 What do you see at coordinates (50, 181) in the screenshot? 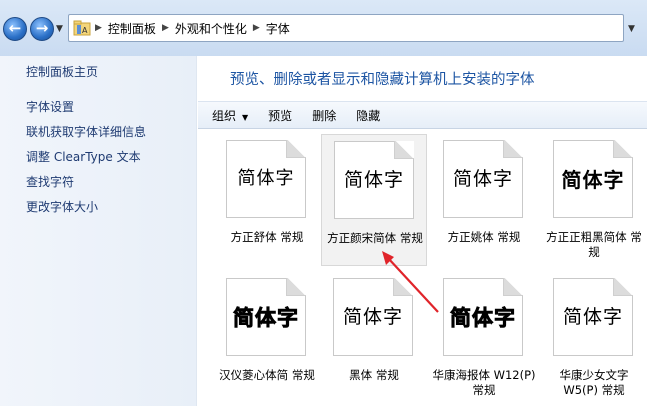
I see `link-find-character: 查找字符` at bounding box center [50, 181].